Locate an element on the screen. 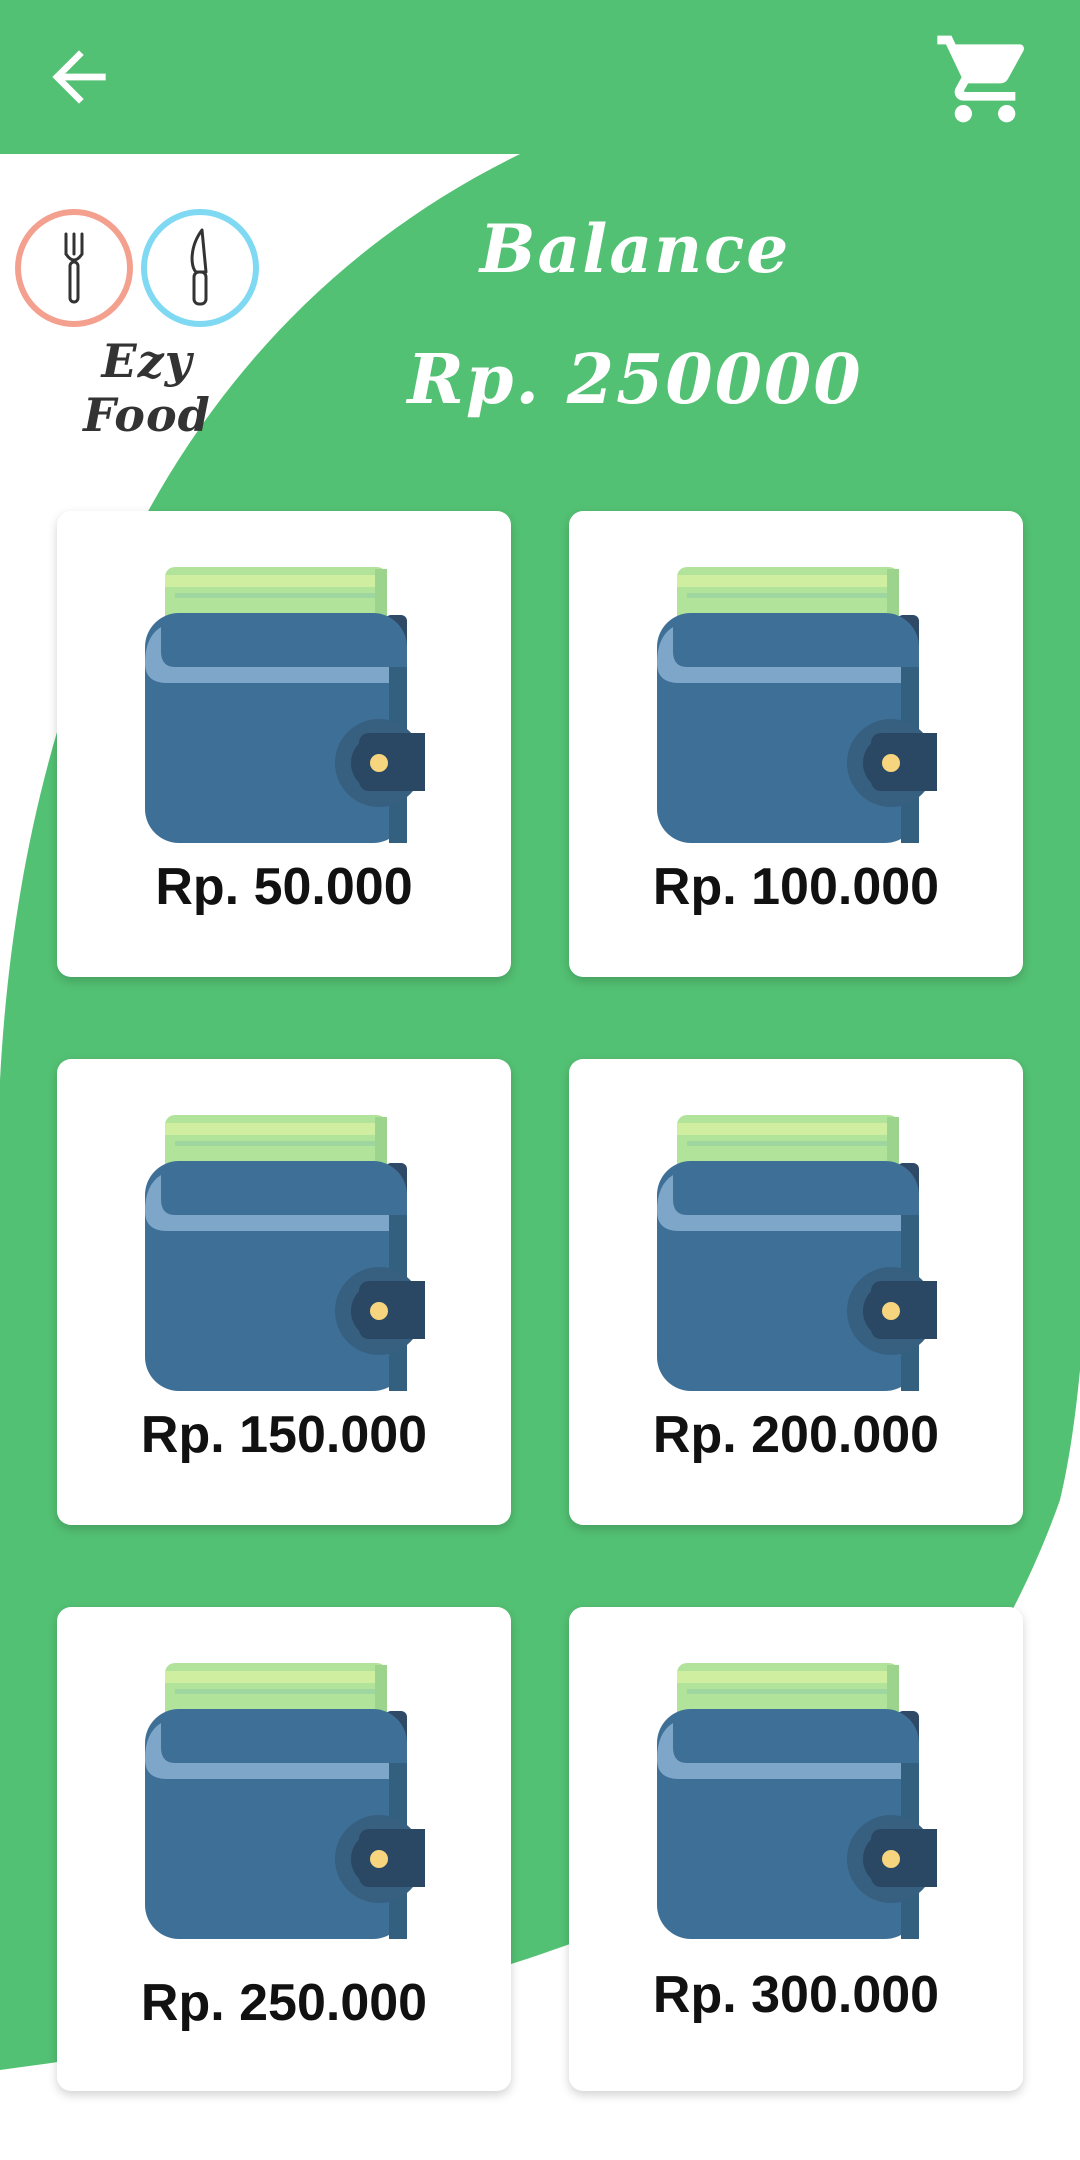  topup-card-3: Rp. 150.000 is located at coordinates (284, 1292).